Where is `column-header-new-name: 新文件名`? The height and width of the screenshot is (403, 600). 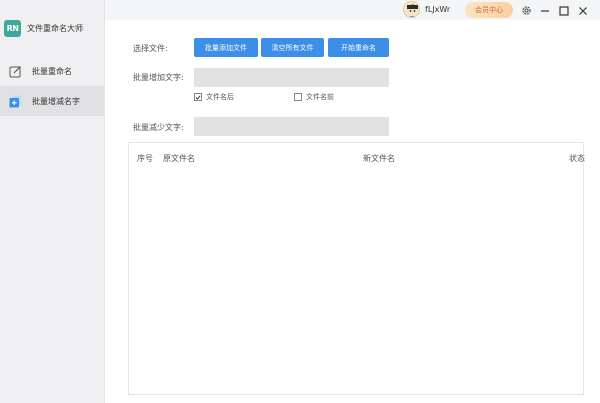 column-header-new-name: 新文件名 is located at coordinates (379, 158).